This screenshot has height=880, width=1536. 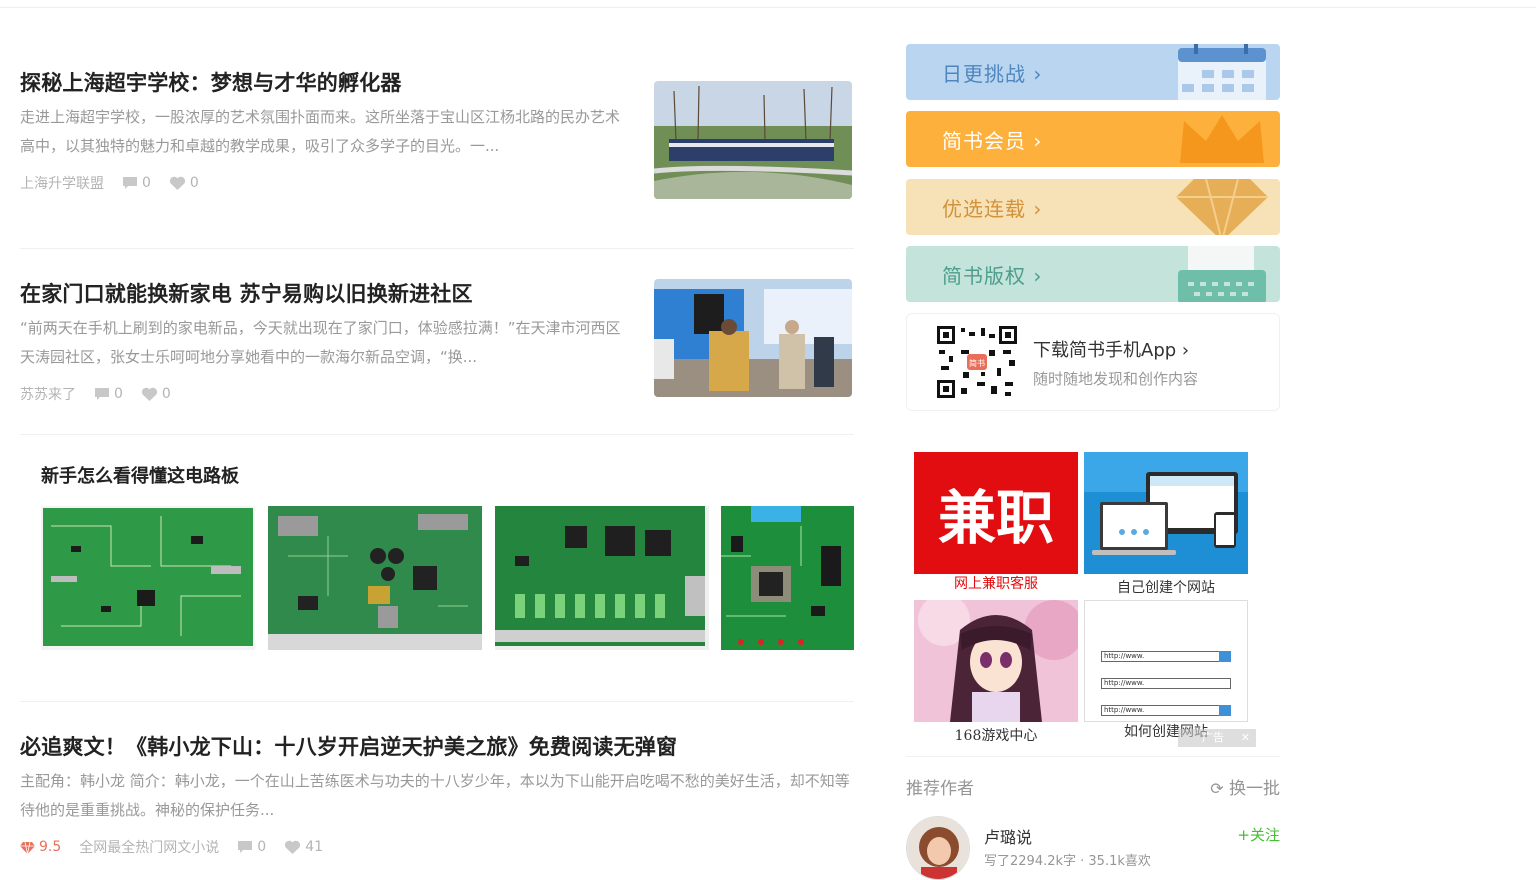 I want to click on banner-label: 优选连载 ›, so click(x=992, y=209).